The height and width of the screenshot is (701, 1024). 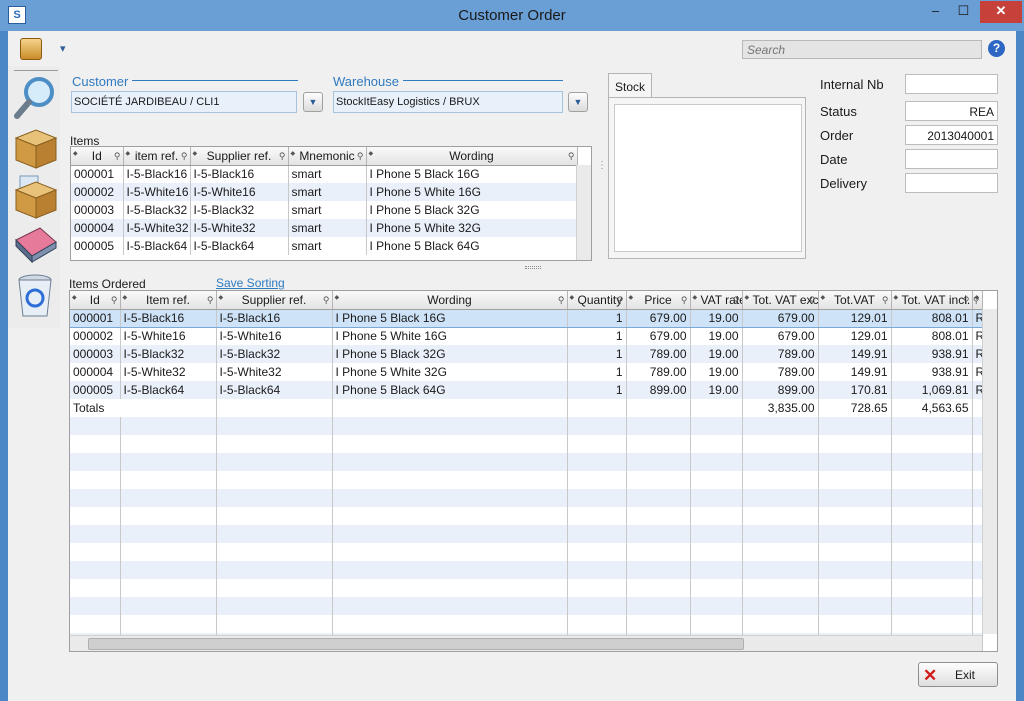 I want to click on tab-stock: Stock, so click(x=630, y=85).